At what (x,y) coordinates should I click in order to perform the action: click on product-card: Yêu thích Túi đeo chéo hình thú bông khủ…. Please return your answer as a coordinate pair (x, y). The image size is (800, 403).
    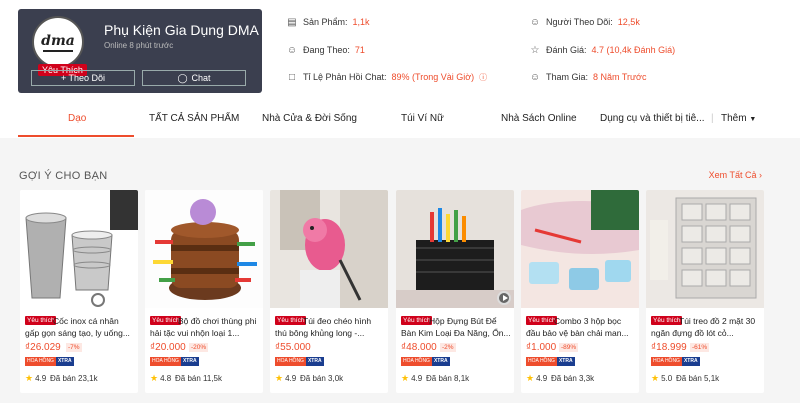
    Looking at the image, I should click on (329, 291).